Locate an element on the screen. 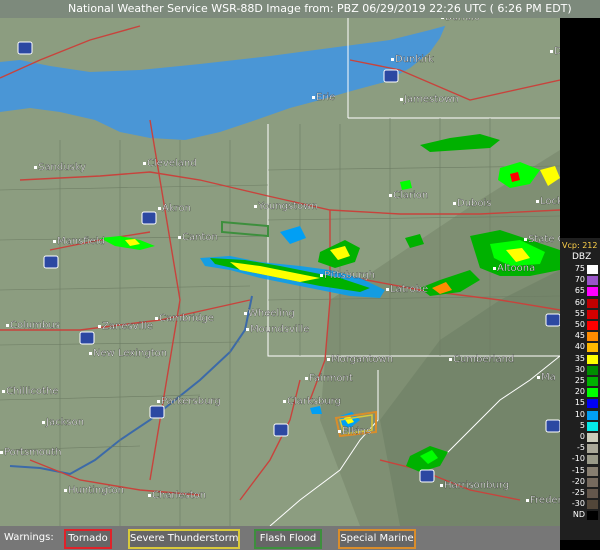 The image size is (600, 550). city-label: Pittsburgh is located at coordinates (349, 275).